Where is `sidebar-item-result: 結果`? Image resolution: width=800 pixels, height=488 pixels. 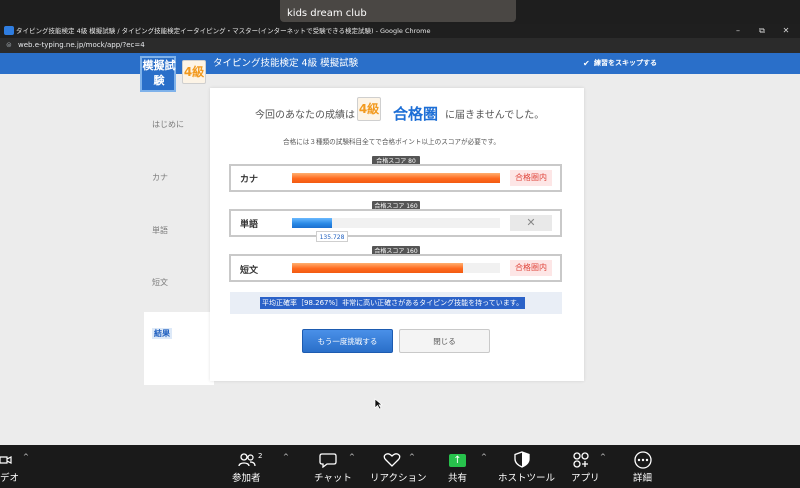
sidebar-item-result: 結果 is located at coordinates (162, 333).